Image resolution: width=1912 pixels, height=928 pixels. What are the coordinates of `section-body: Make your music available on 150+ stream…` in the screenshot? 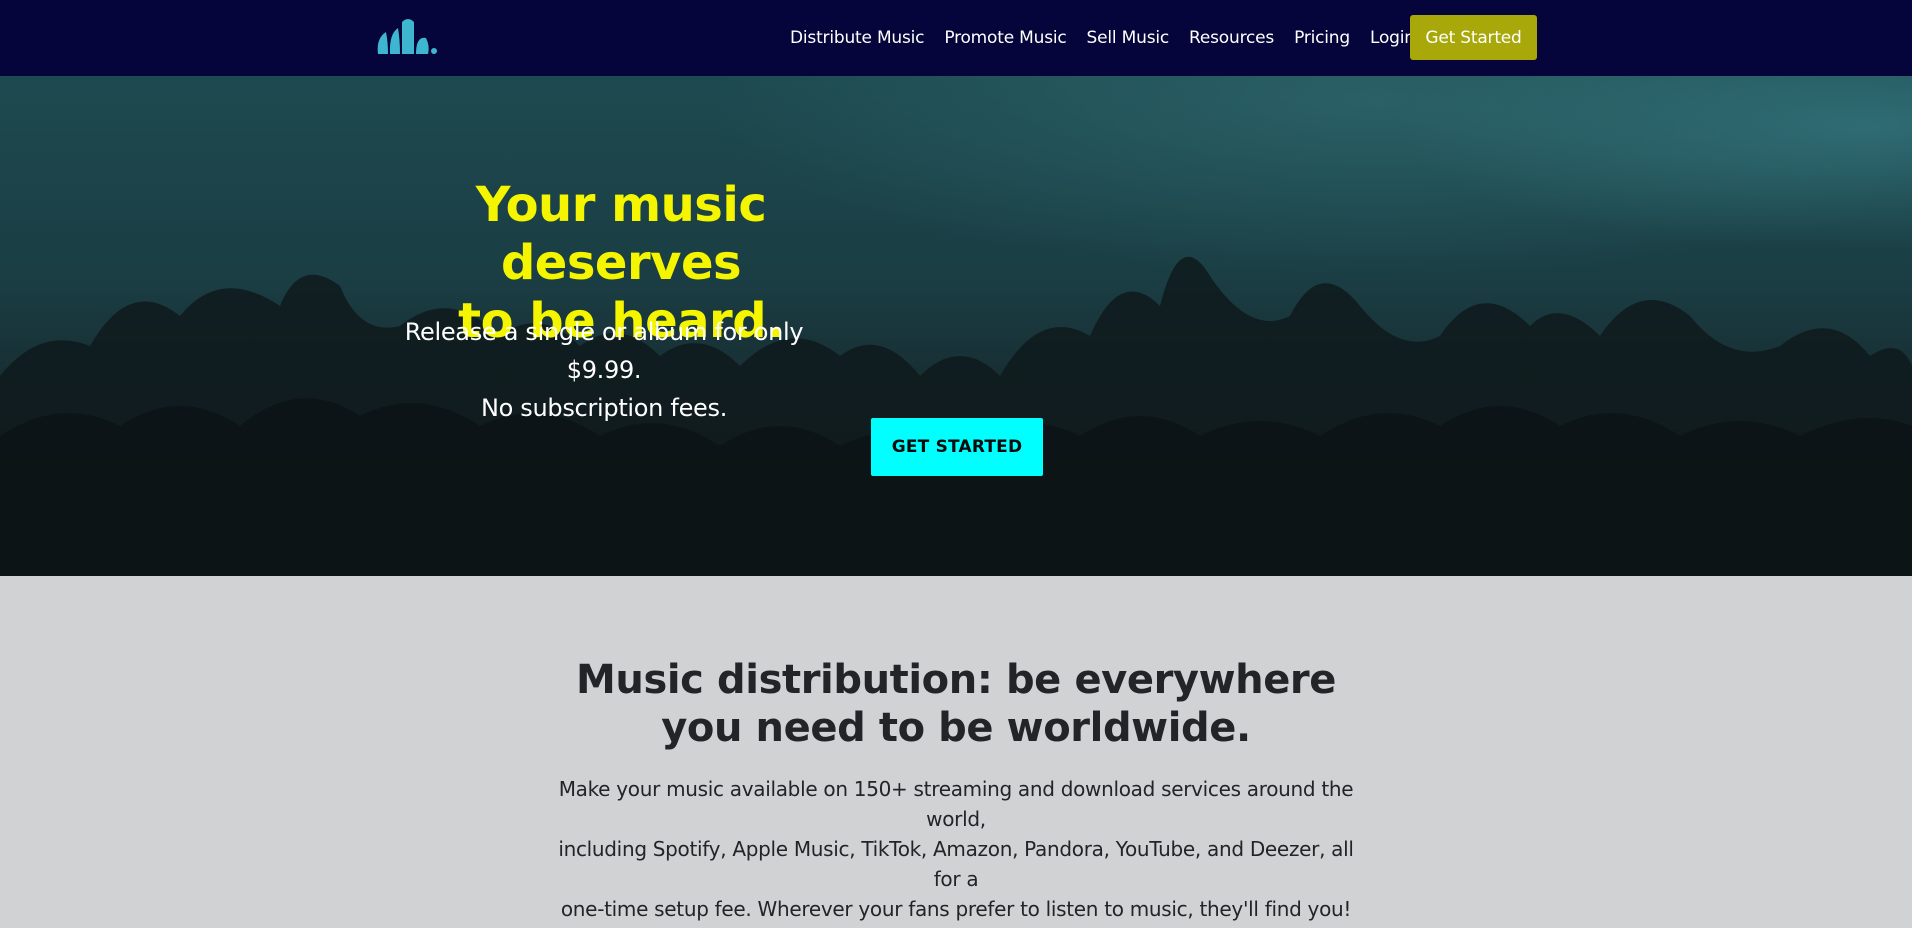 It's located at (956, 849).